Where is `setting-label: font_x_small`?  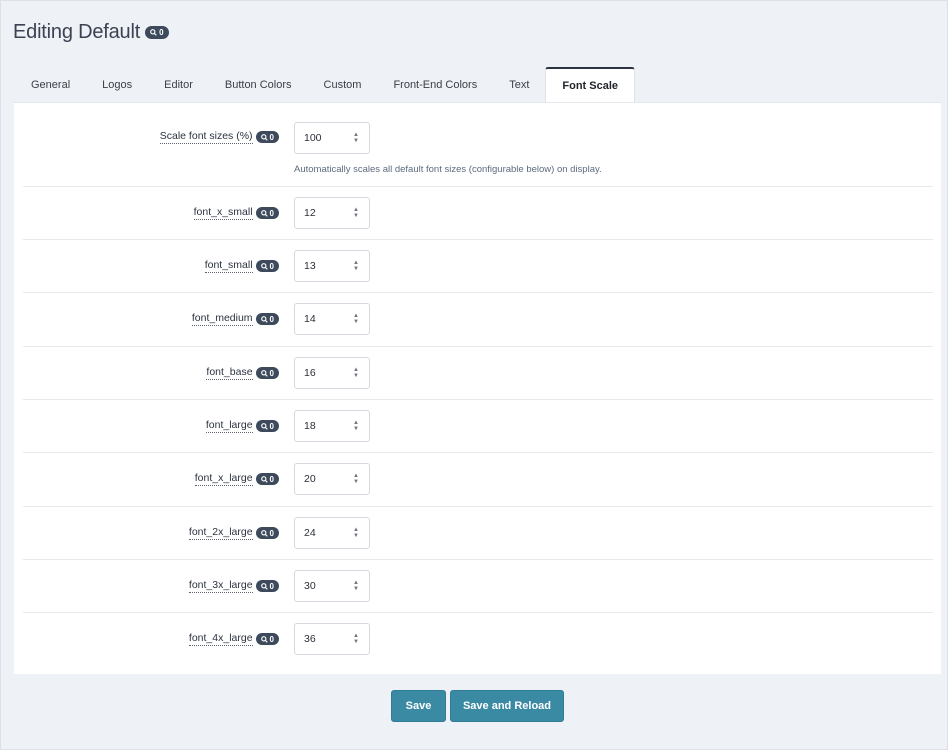
setting-label: font_x_small is located at coordinates (223, 213).